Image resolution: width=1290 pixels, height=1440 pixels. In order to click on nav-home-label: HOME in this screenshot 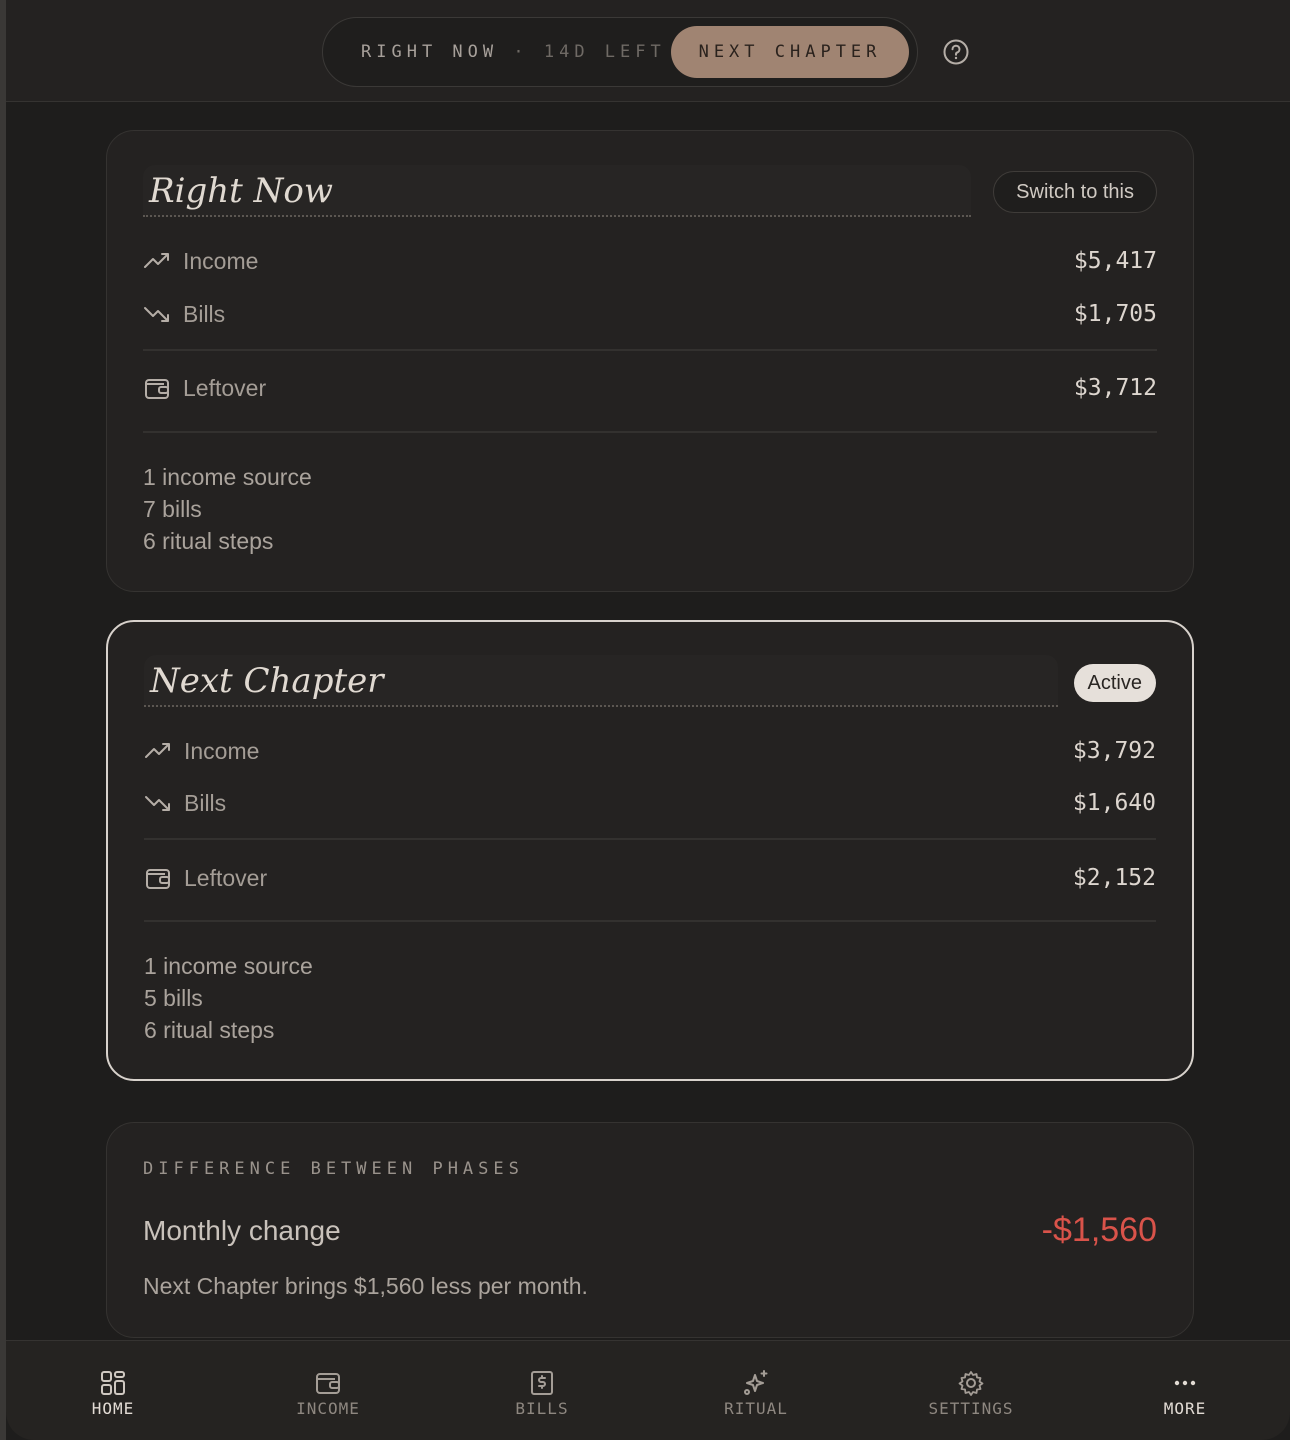, I will do `click(113, 1408)`.